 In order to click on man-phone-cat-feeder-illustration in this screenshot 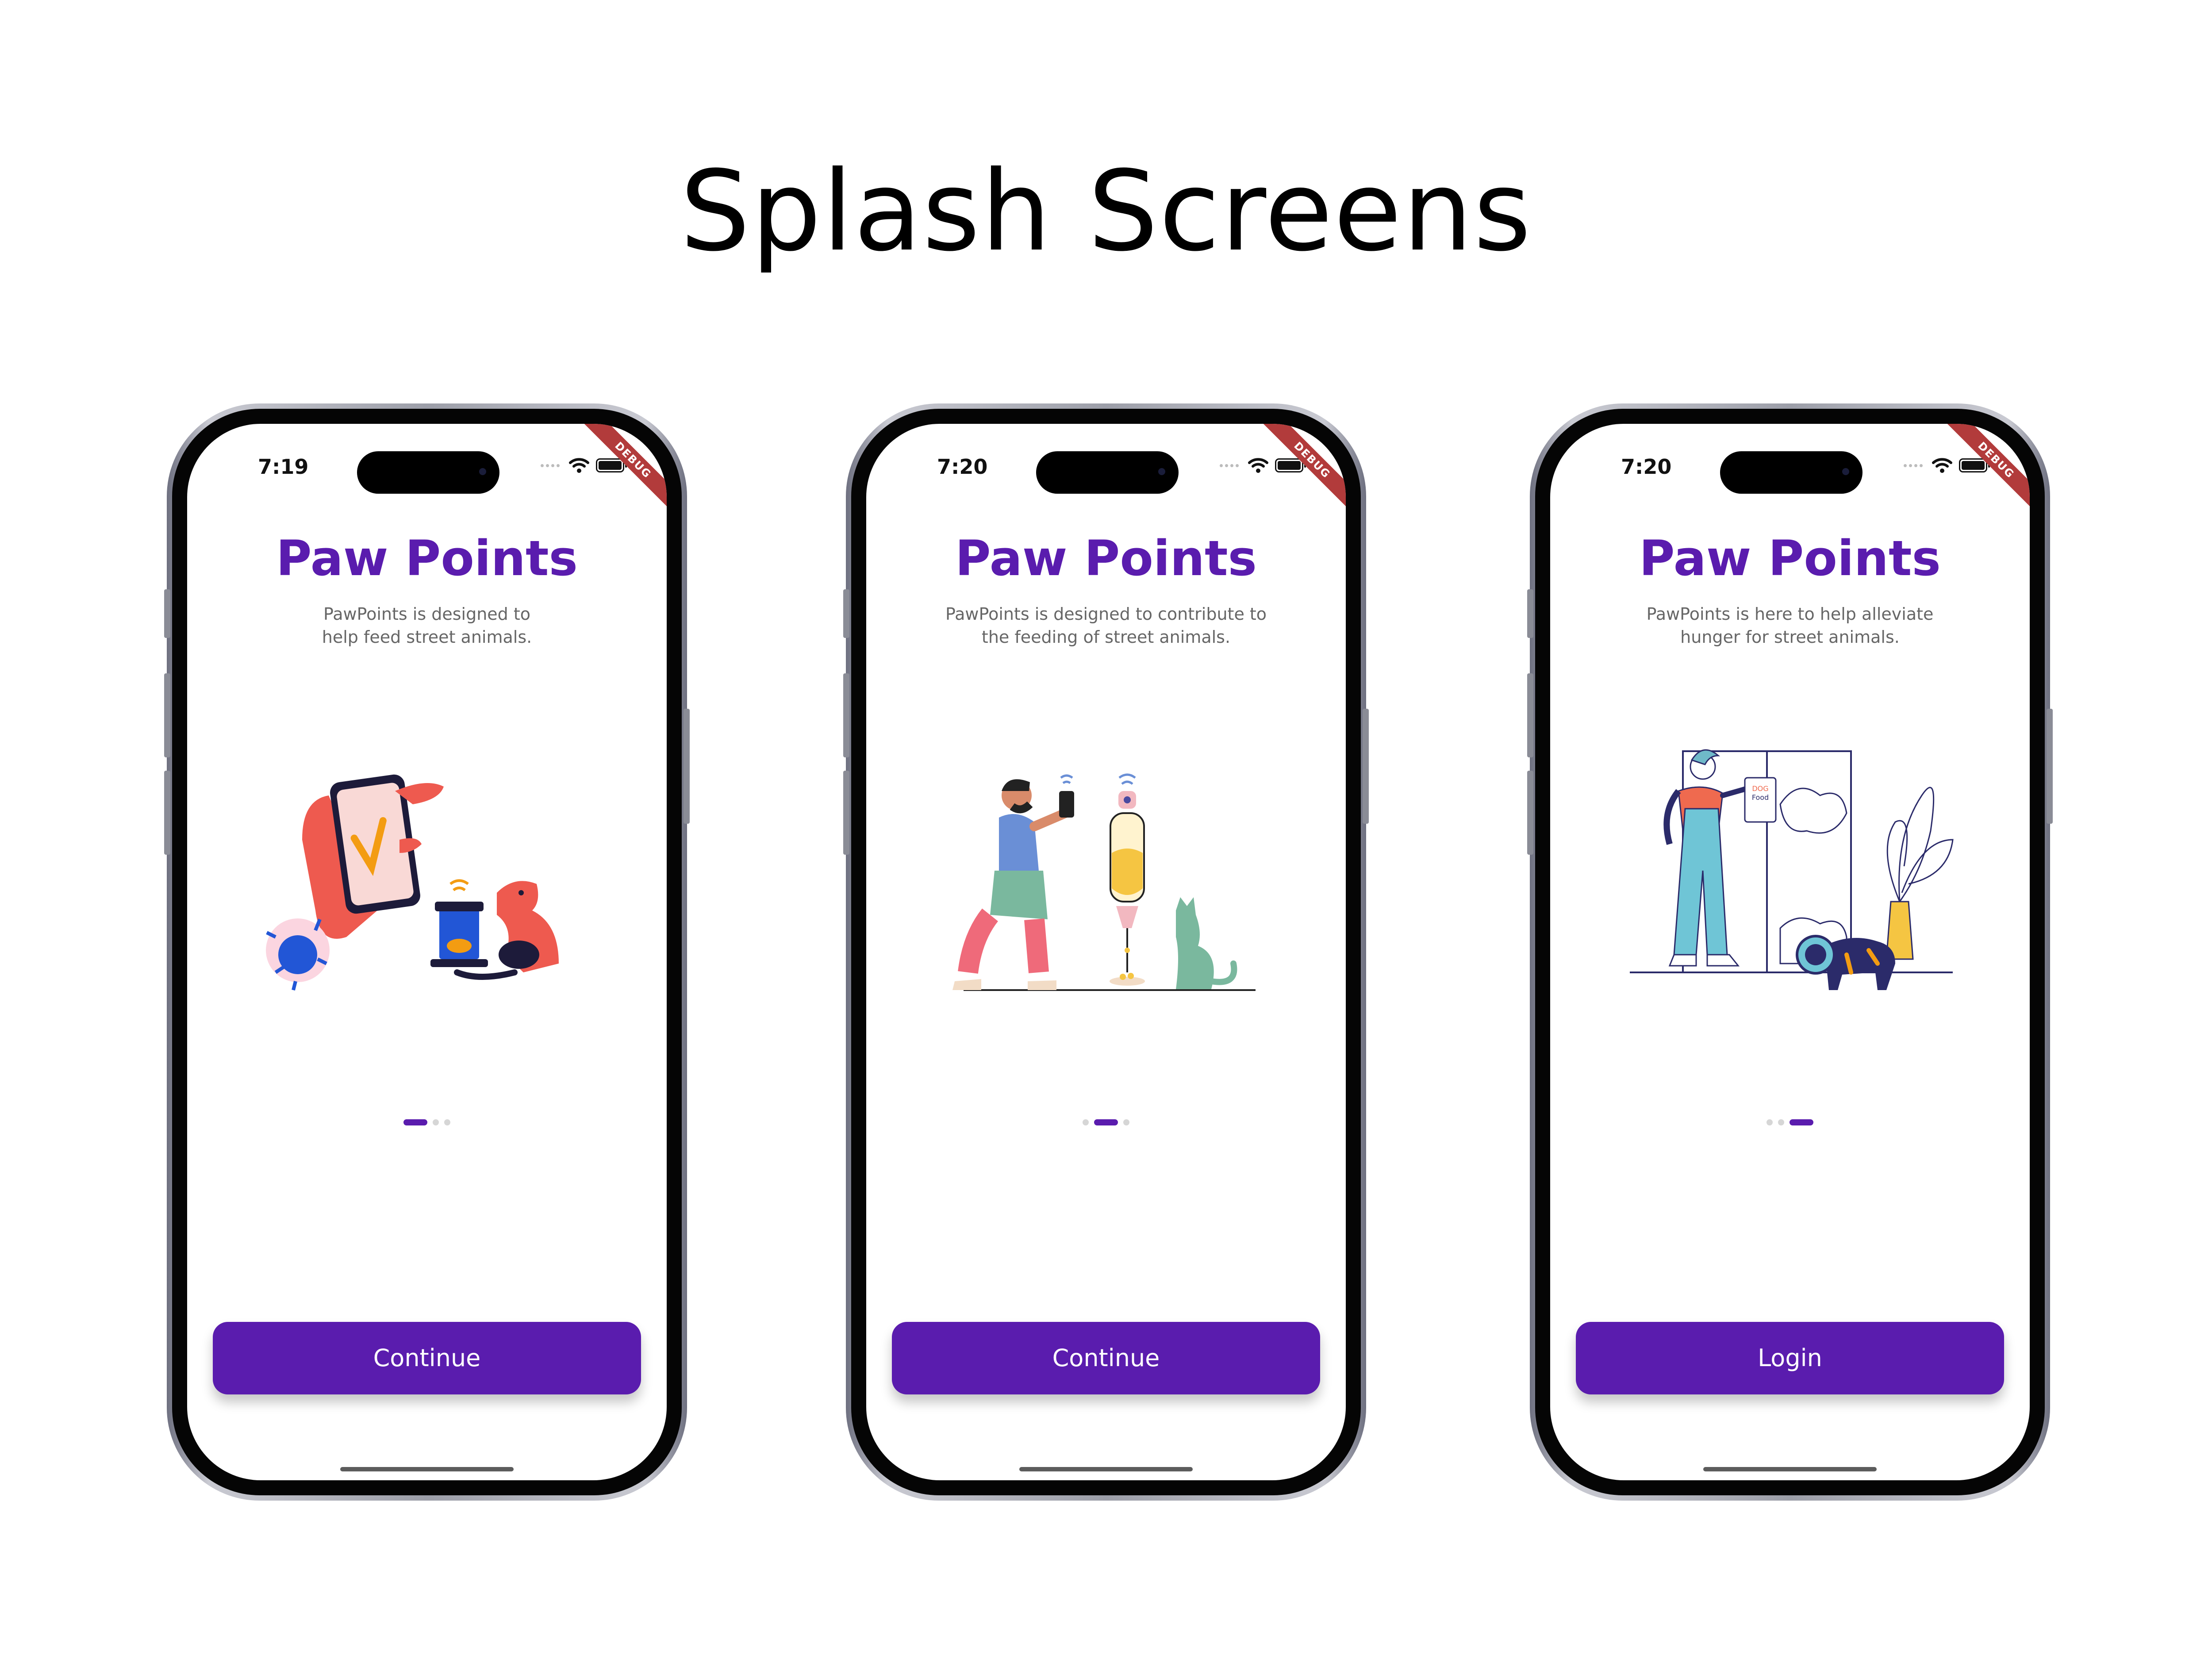, I will do `click(1104, 882)`.